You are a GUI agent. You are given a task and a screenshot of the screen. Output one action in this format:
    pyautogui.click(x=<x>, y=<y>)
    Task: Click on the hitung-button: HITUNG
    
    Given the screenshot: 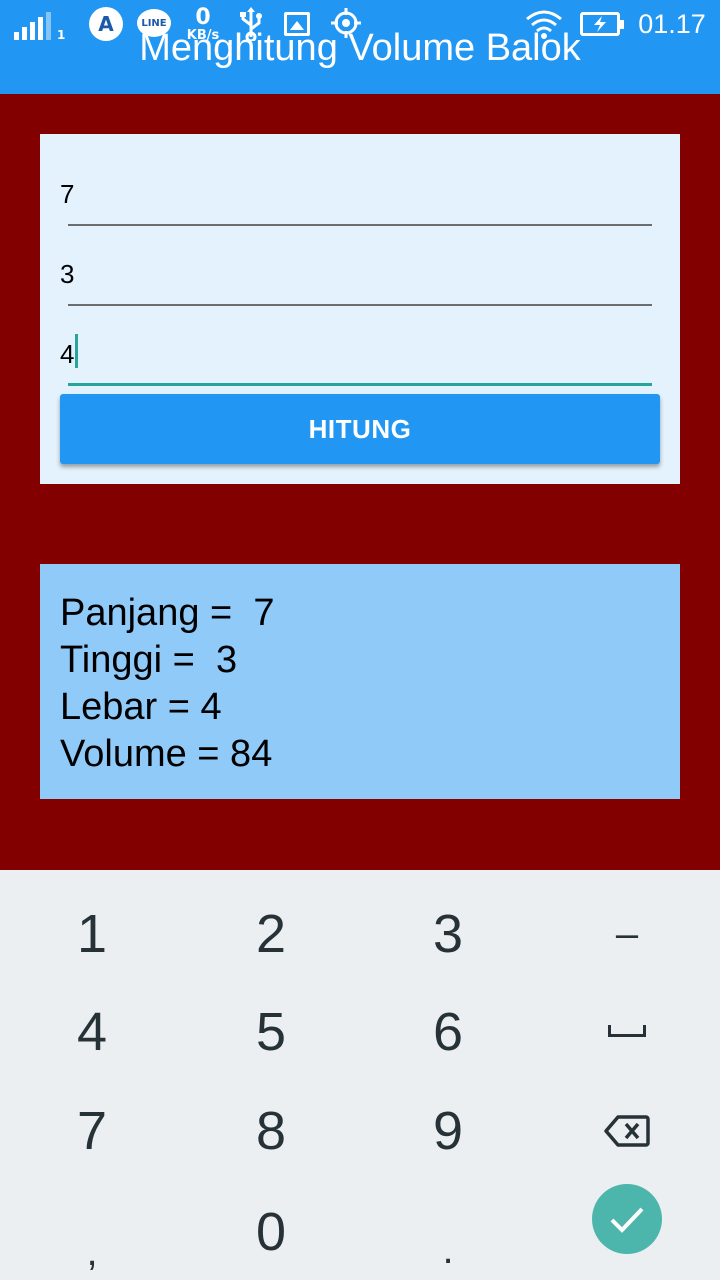 What is the action you would take?
    pyautogui.click(x=360, y=429)
    